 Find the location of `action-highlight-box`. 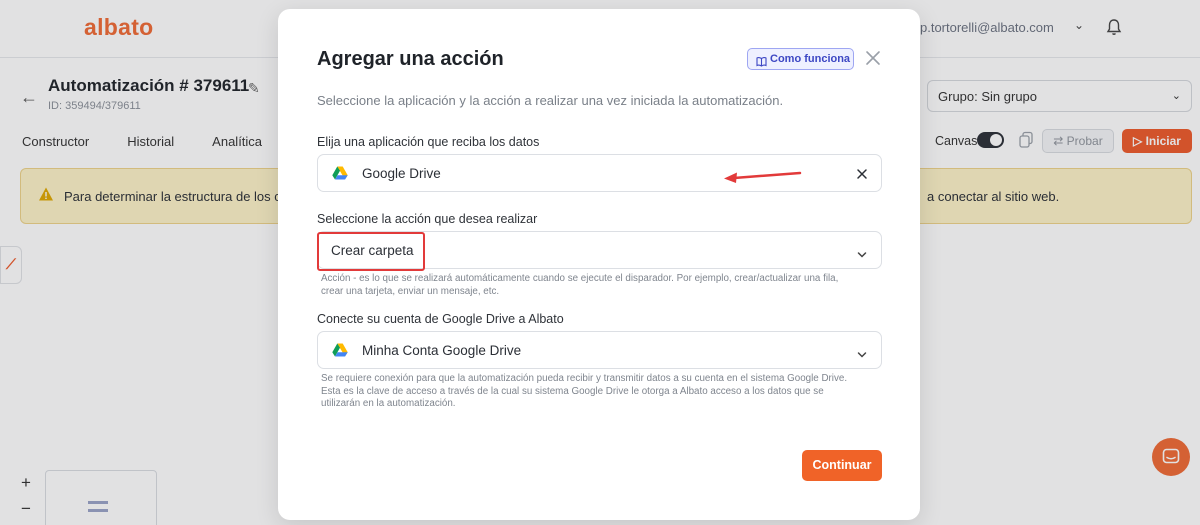

action-highlight-box is located at coordinates (371, 251).